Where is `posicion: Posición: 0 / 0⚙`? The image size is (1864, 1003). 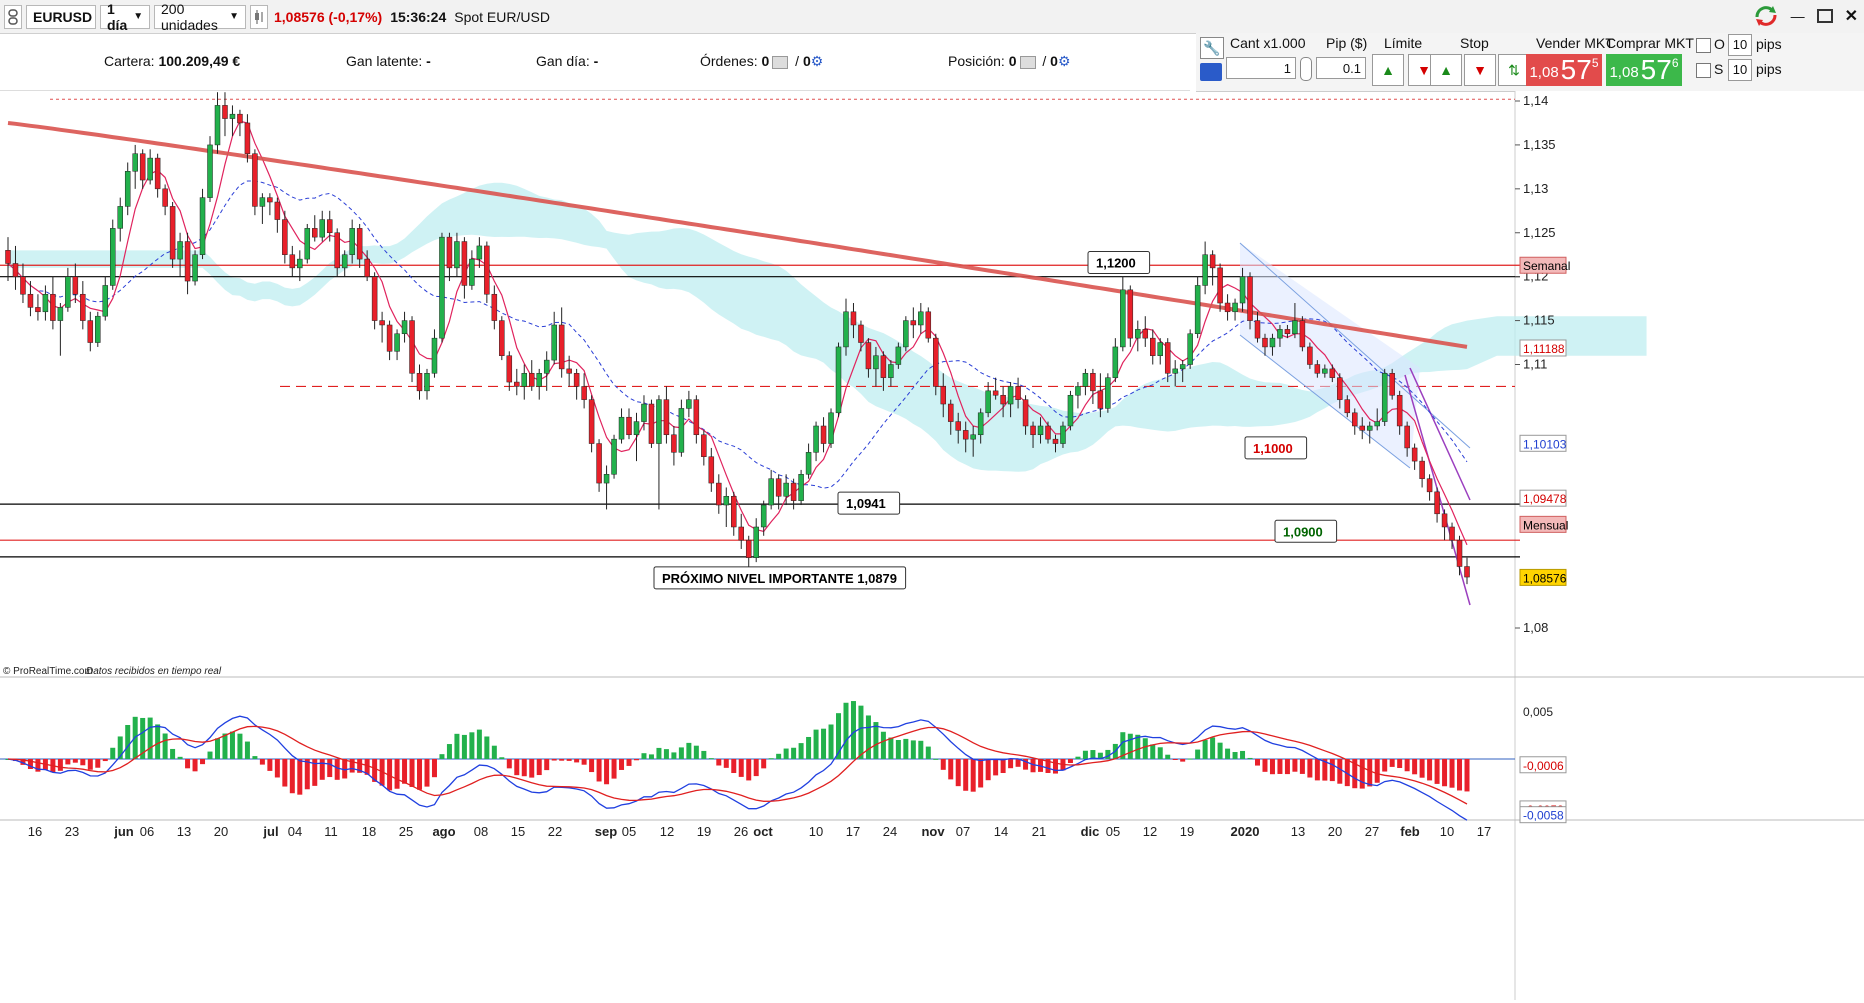
posicion: Posición: 0 / 0⚙ is located at coordinates (1009, 61).